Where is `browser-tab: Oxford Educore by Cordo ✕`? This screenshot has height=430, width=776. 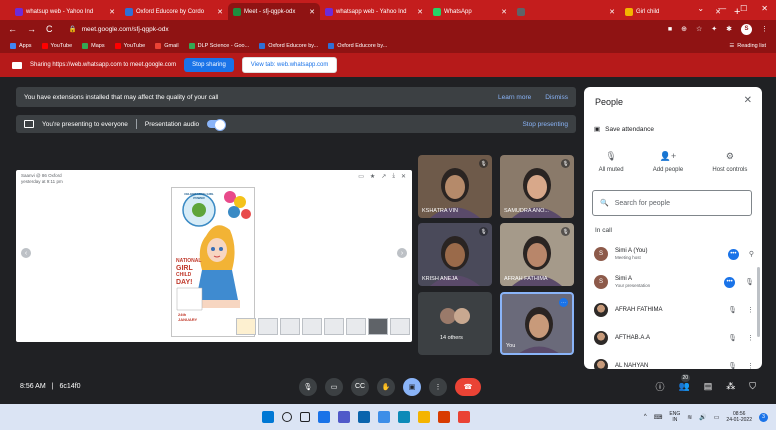 browser-tab: Oxford Educore by Cordo ✕ is located at coordinates (174, 11).